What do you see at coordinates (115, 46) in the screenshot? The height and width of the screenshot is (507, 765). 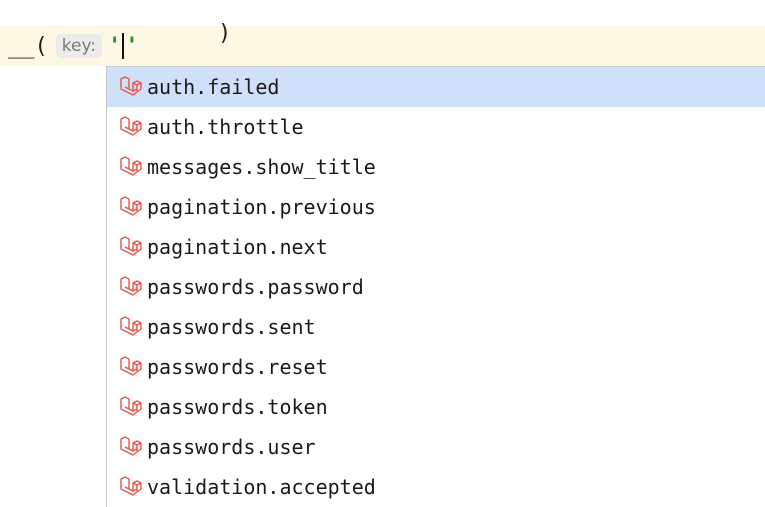 I see `string-quote-open: '` at bounding box center [115, 46].